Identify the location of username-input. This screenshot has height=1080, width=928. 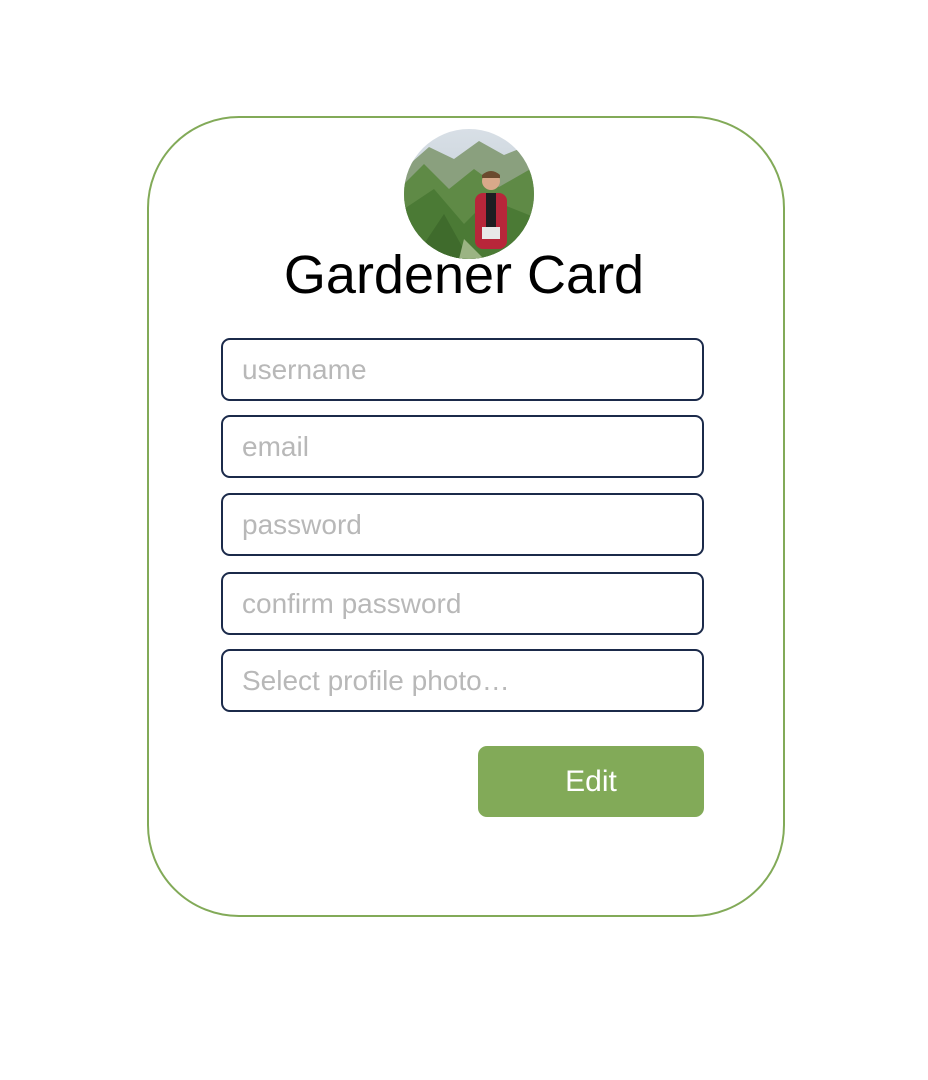
(462, 369).